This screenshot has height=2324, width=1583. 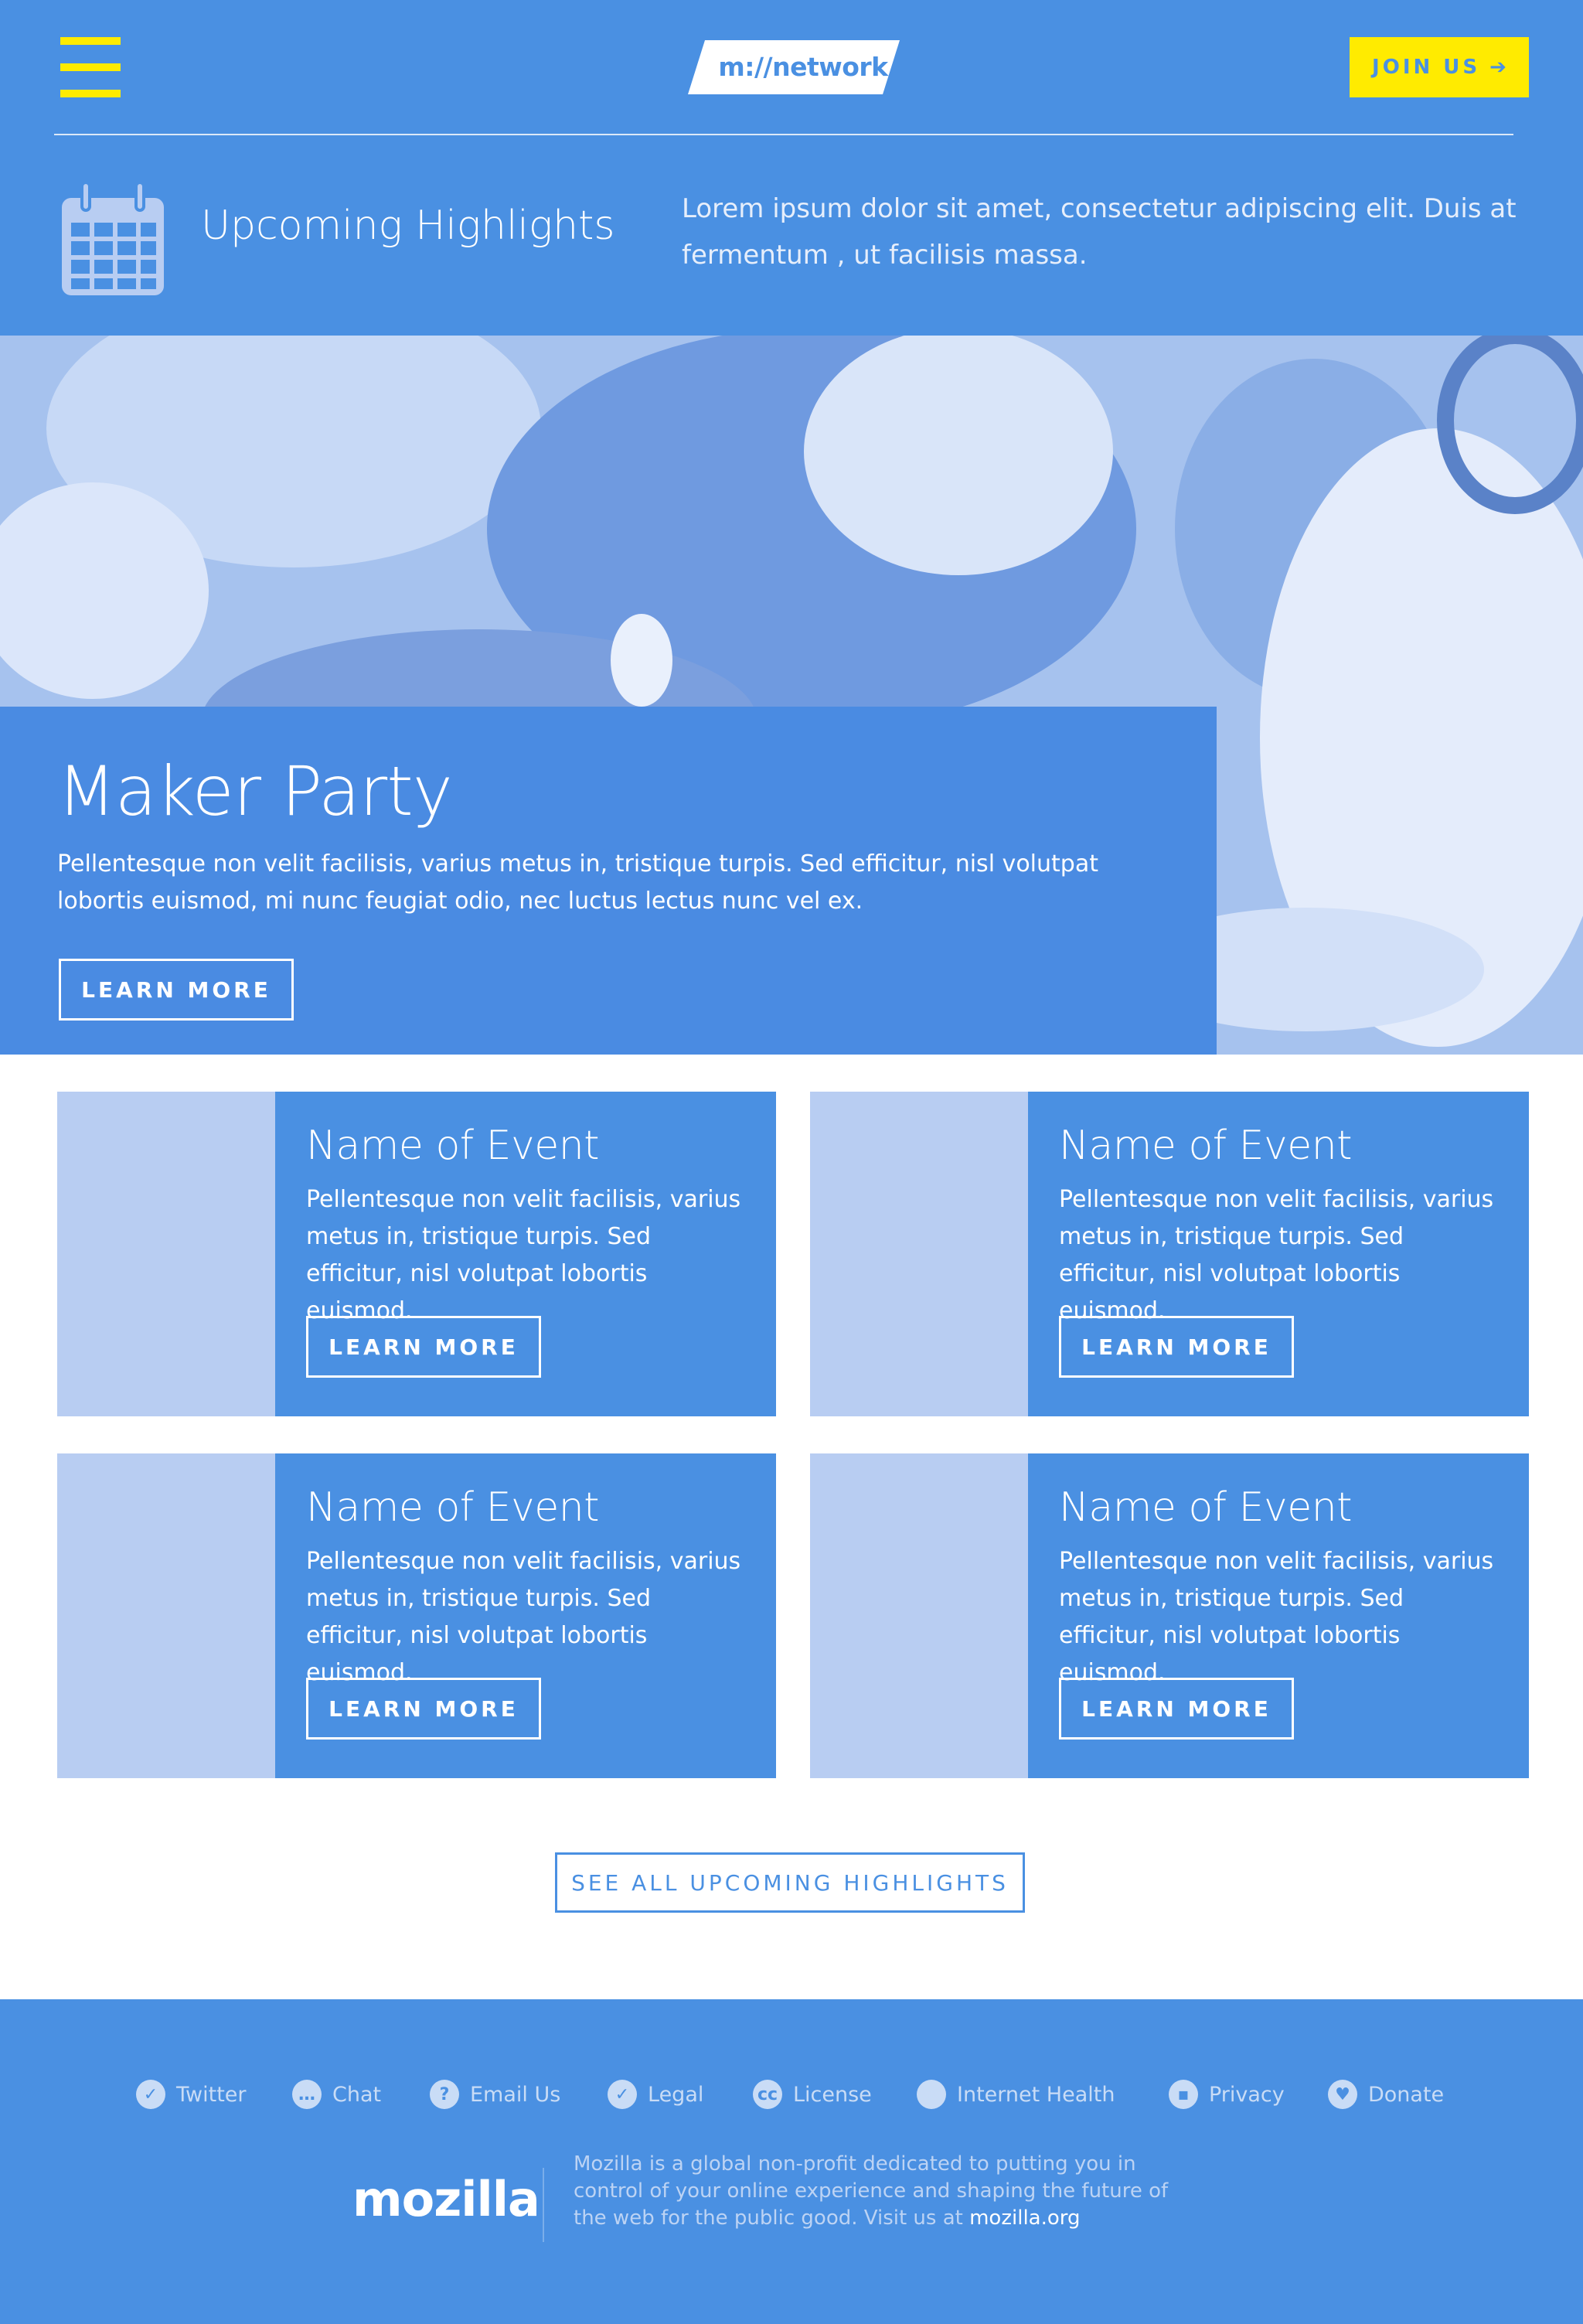 What do you see at coordinates (790, 1882) in the screenshot?
I see `see-all-highlights-button: SEE ALL UPCOMING HIGHLIGHTS` at bounding box center [790, 1882].